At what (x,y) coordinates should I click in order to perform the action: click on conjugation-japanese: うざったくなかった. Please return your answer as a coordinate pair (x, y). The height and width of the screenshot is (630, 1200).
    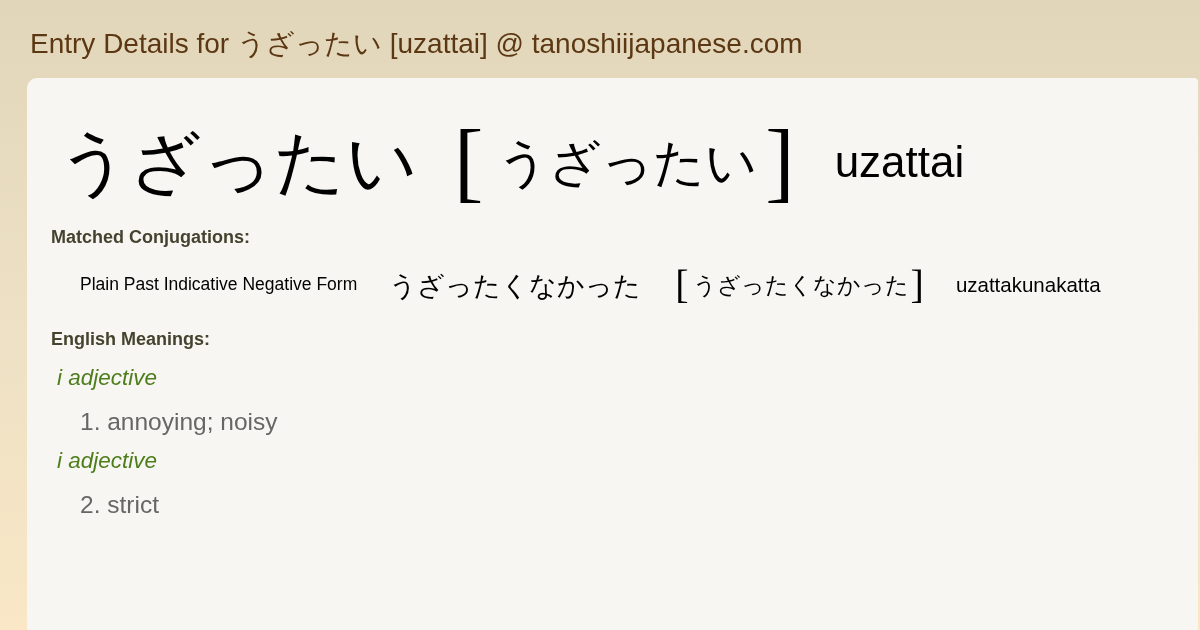
    Looking at the image, I should click on (515, 285).